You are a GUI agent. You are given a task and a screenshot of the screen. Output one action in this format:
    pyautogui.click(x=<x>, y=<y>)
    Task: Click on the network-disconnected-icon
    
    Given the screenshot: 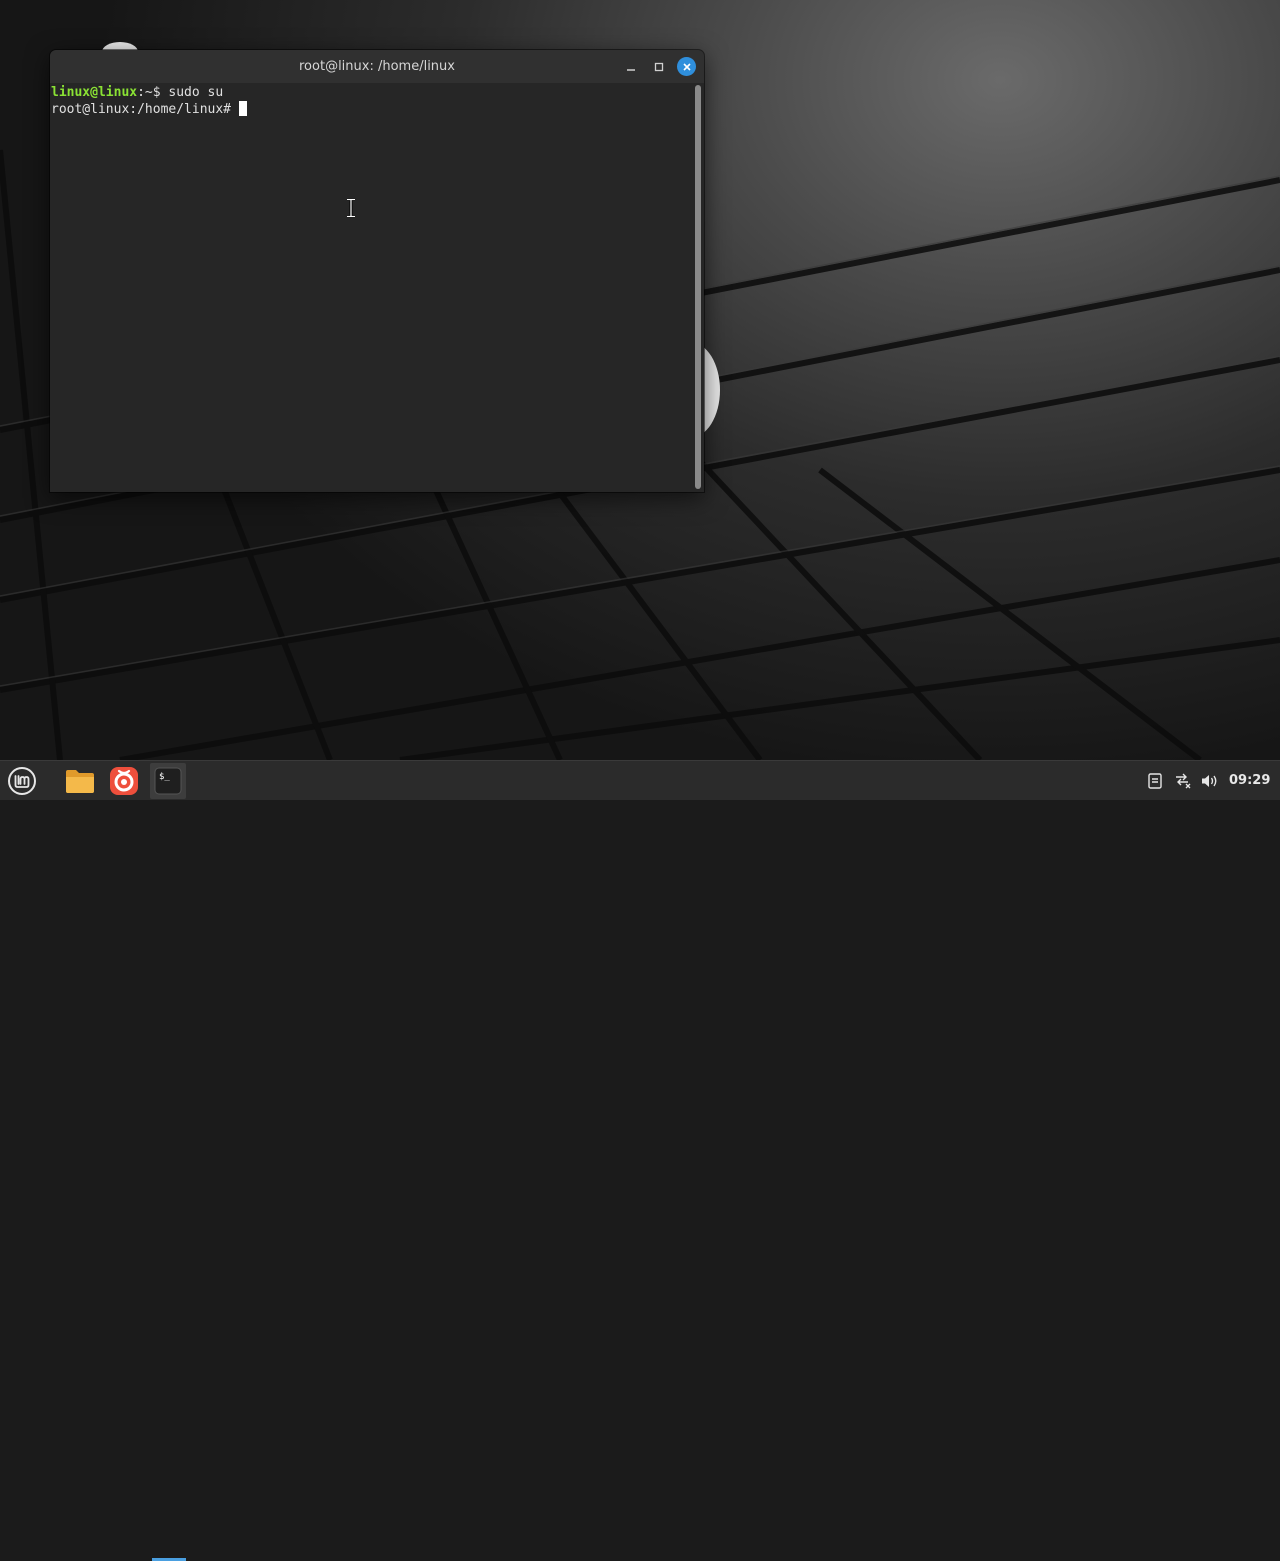 What is the action you would take?
    pyautogui.click(x=1183, y=781)
    